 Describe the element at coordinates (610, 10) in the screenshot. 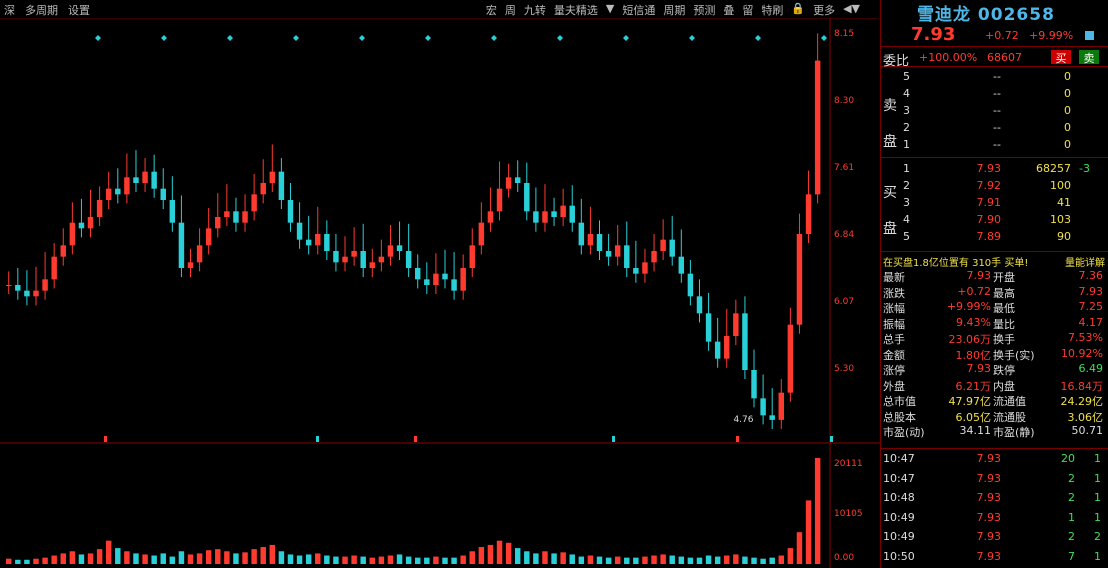

I see `toolbar-right-item-4: ▼` at that location.